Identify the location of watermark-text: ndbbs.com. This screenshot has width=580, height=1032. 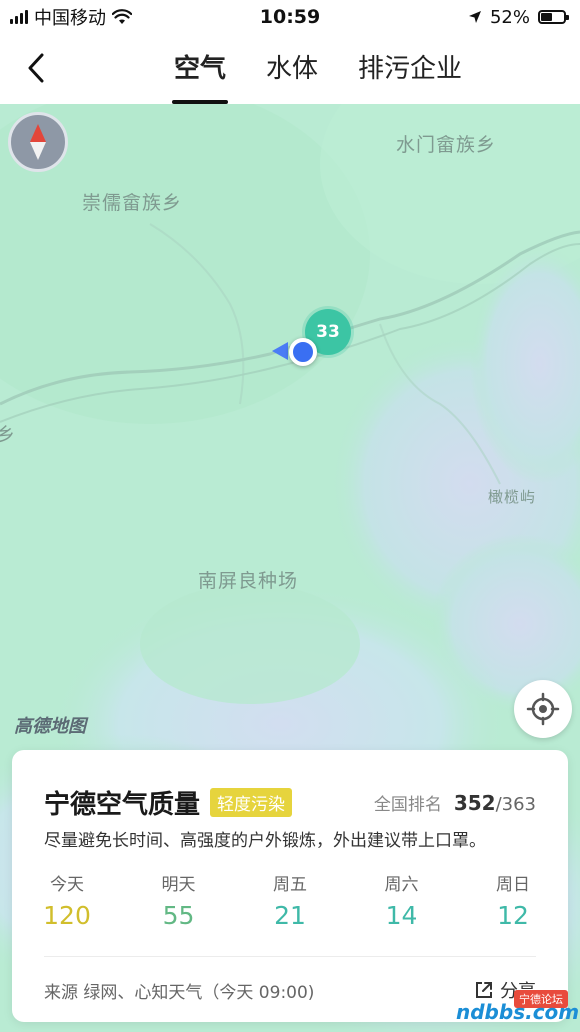
(518, 1012).